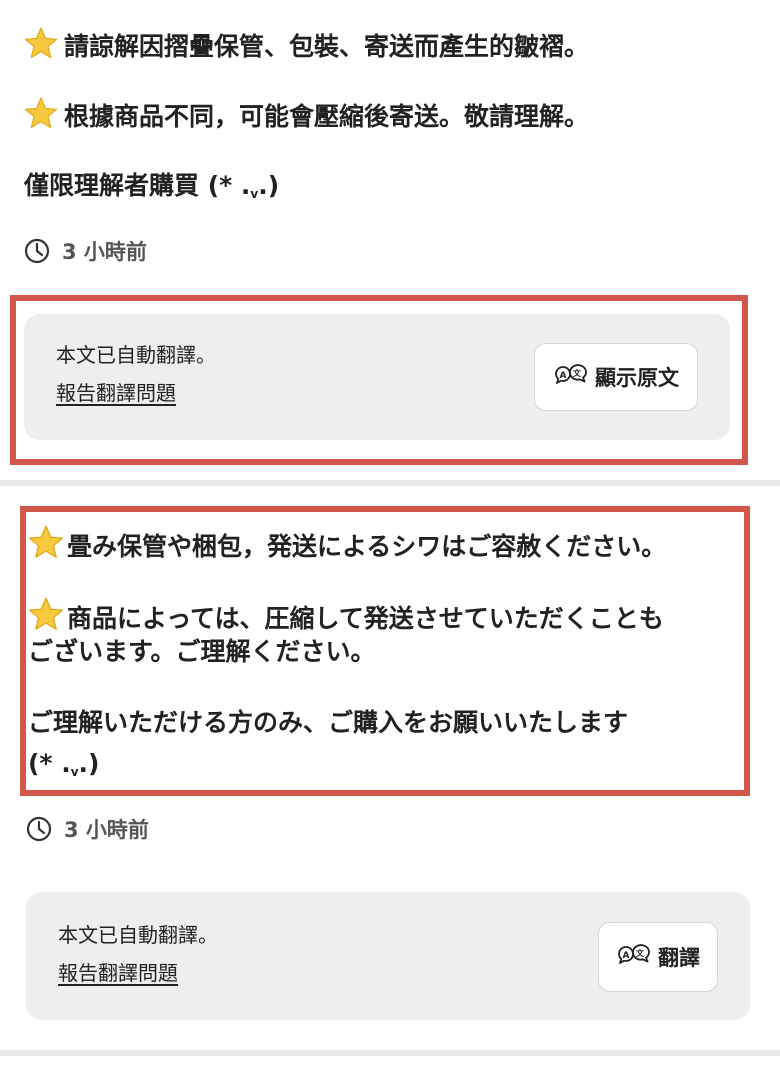 Image resolution: width=780 pixels, height=1065 pixels. I want to click on post1-timestamp: 3 小時前, so click(85, 251).